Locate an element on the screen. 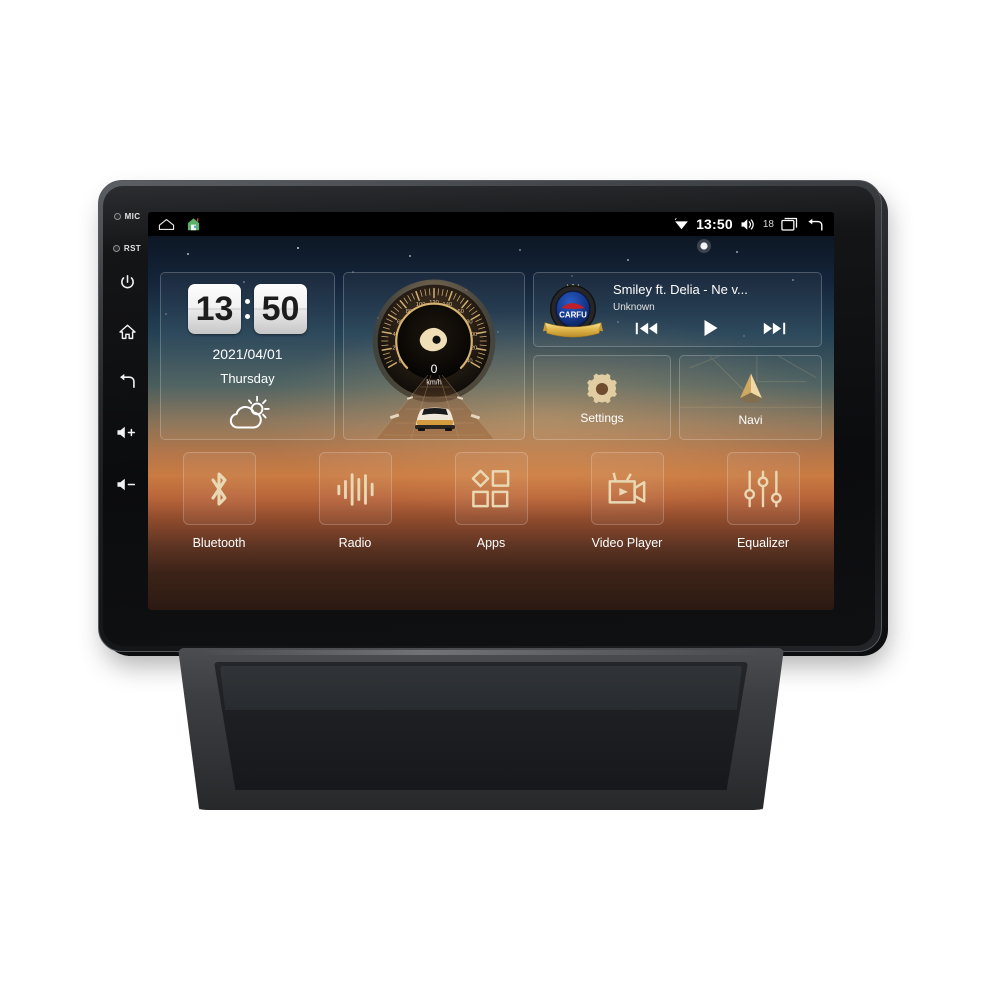 The height and width of the screenshot is (1000, 1000). track-artist: Unknown is located at coordinates (634, 307).